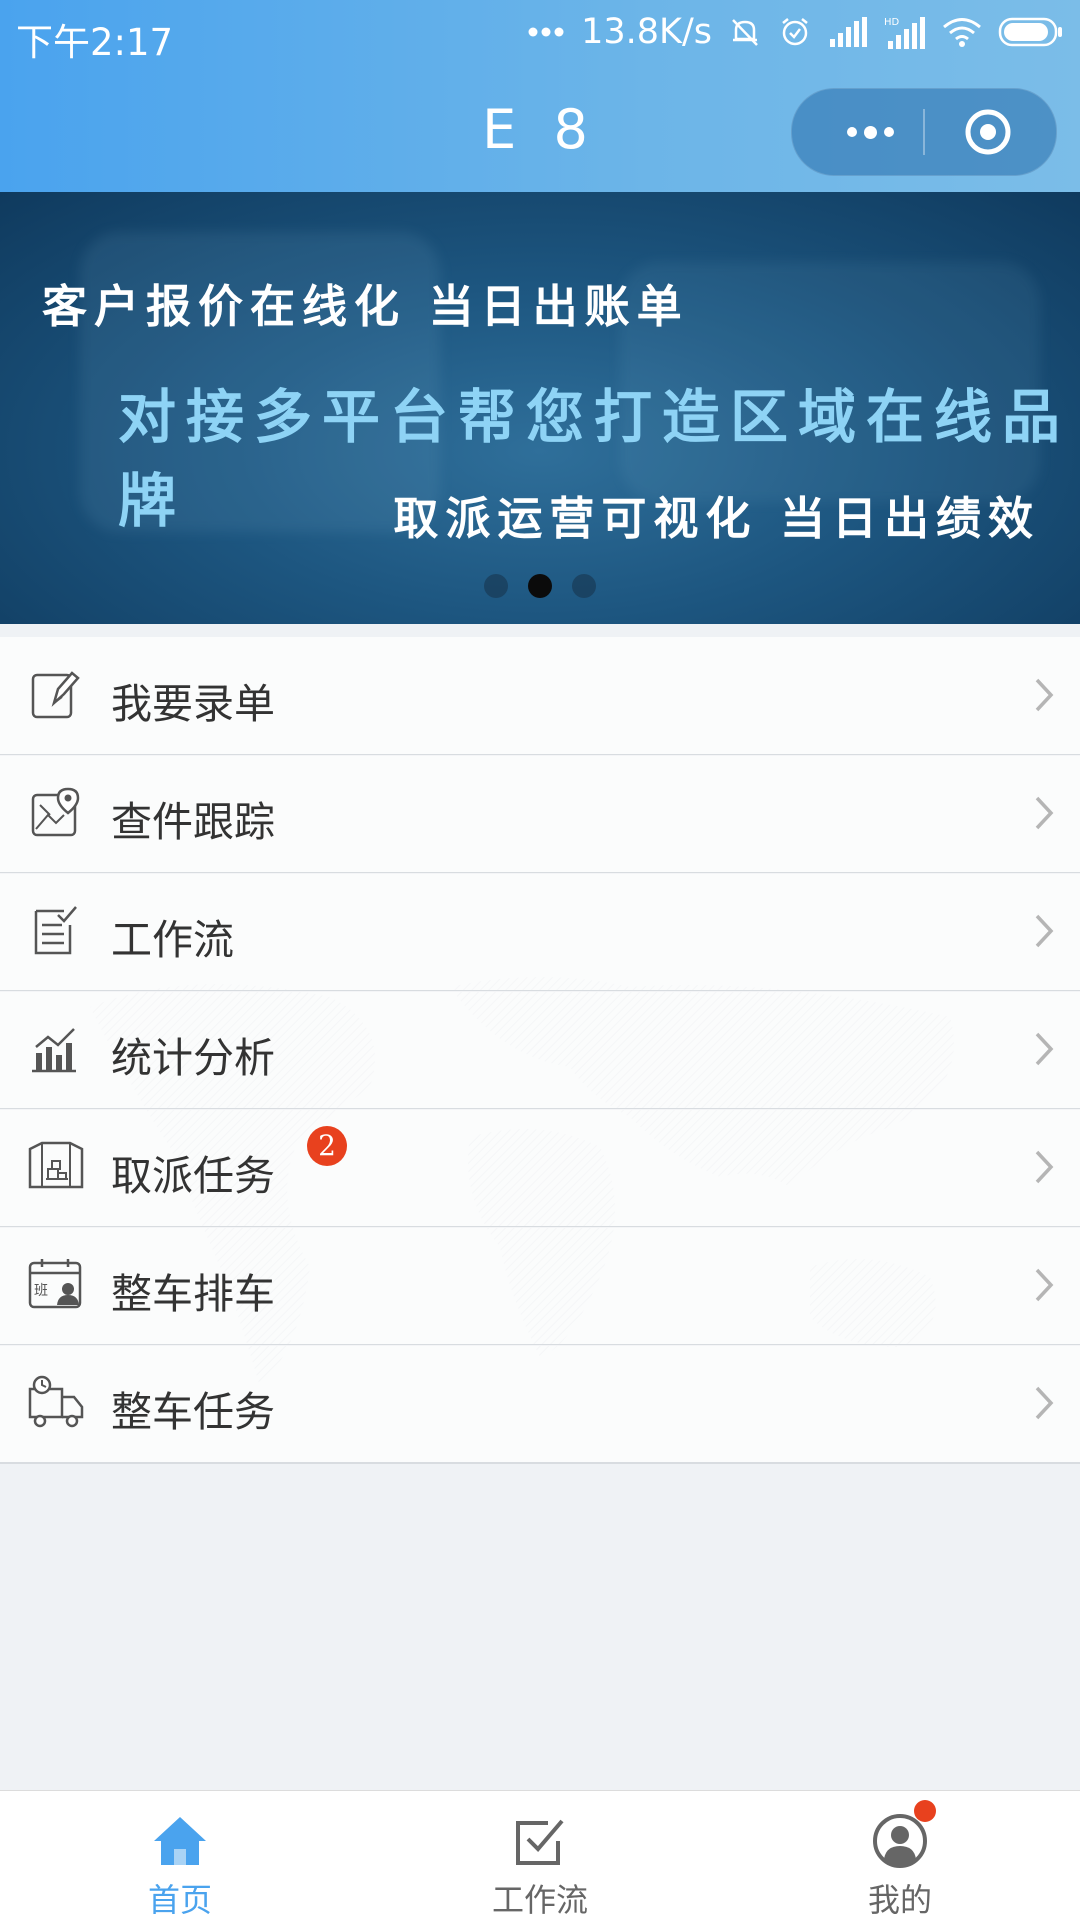  Describe the element at coordinates (540, 814) in the screenshot. I see `menu-item-track-shipment: 查件跟踪` at that location.